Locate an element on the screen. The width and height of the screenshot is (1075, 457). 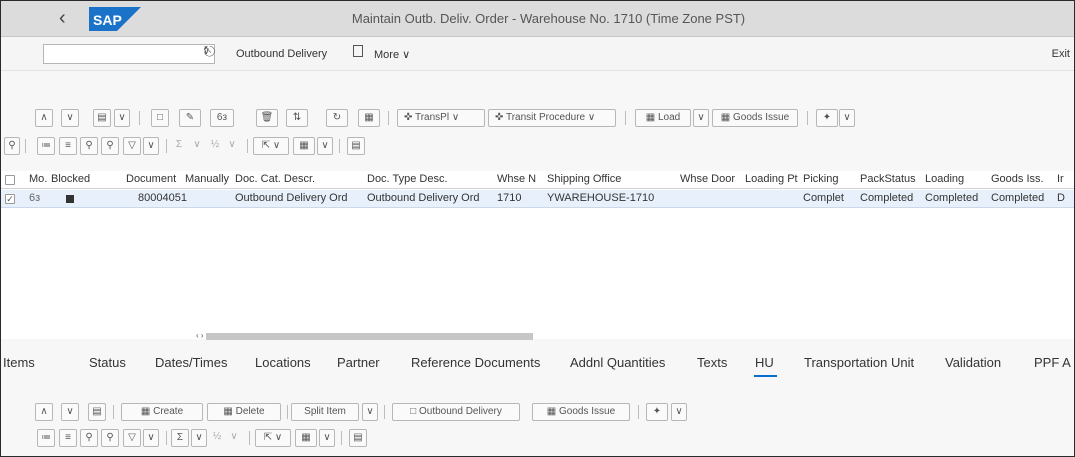
column-header: Whse Door is located at coordinates (711, 179).